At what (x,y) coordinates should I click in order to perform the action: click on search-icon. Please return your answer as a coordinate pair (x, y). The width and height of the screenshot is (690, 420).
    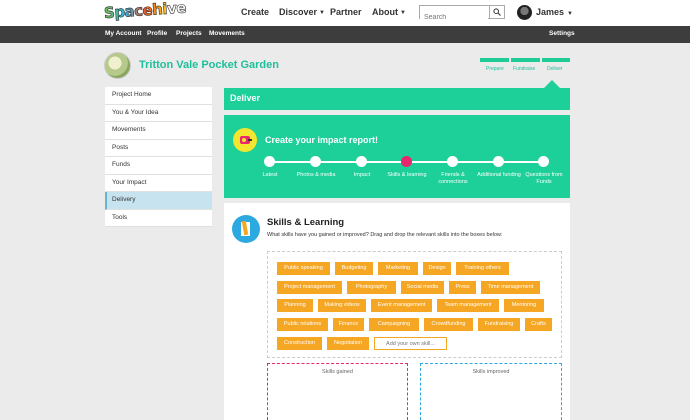
    Looking at the image, I should click on (497, 12).